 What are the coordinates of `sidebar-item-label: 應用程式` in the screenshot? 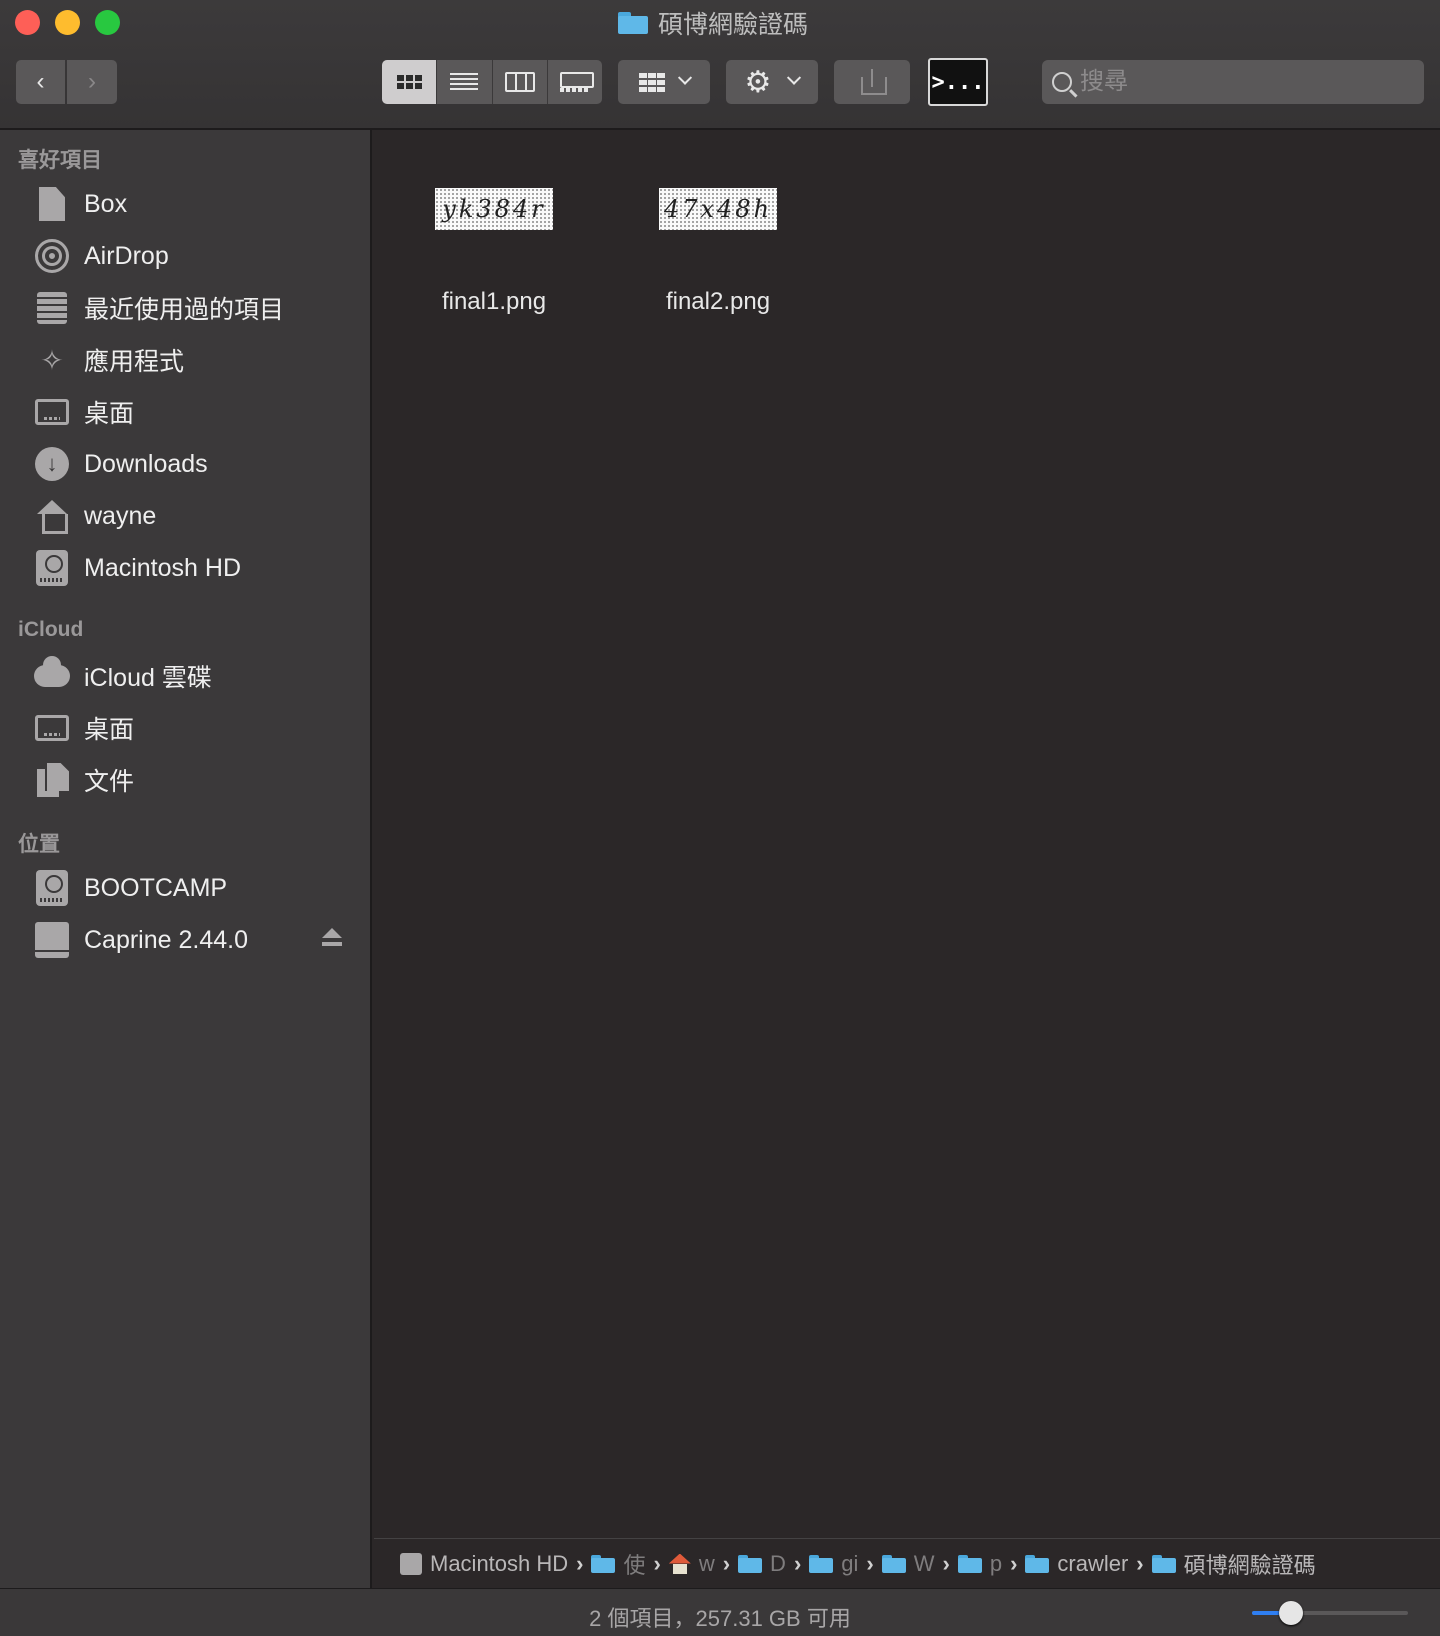 It's located at (134, 362).